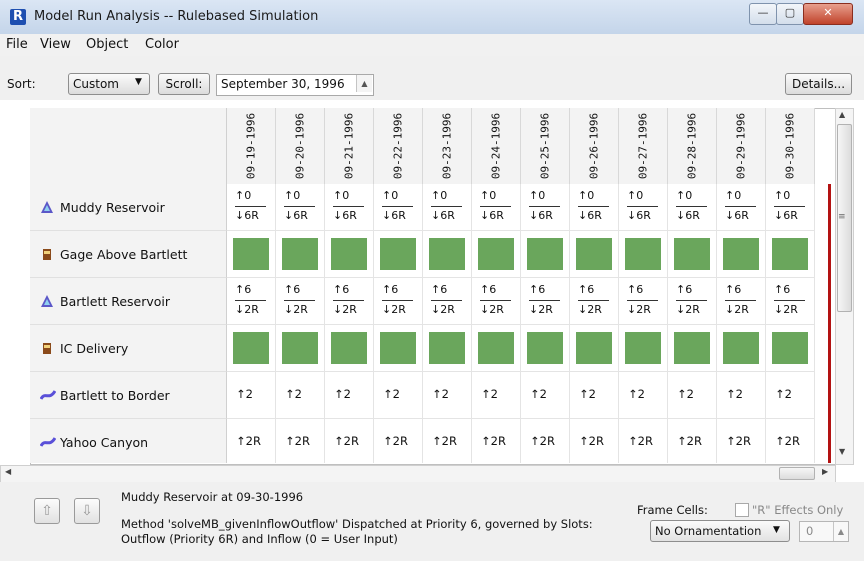 This screenshot has width=864, height=561. What do you see at coordinates (128, 207) in the screenshot?
I see `row-header-muddy-reservoir: Muddy Reservoir` at bounding box center [128, 207].